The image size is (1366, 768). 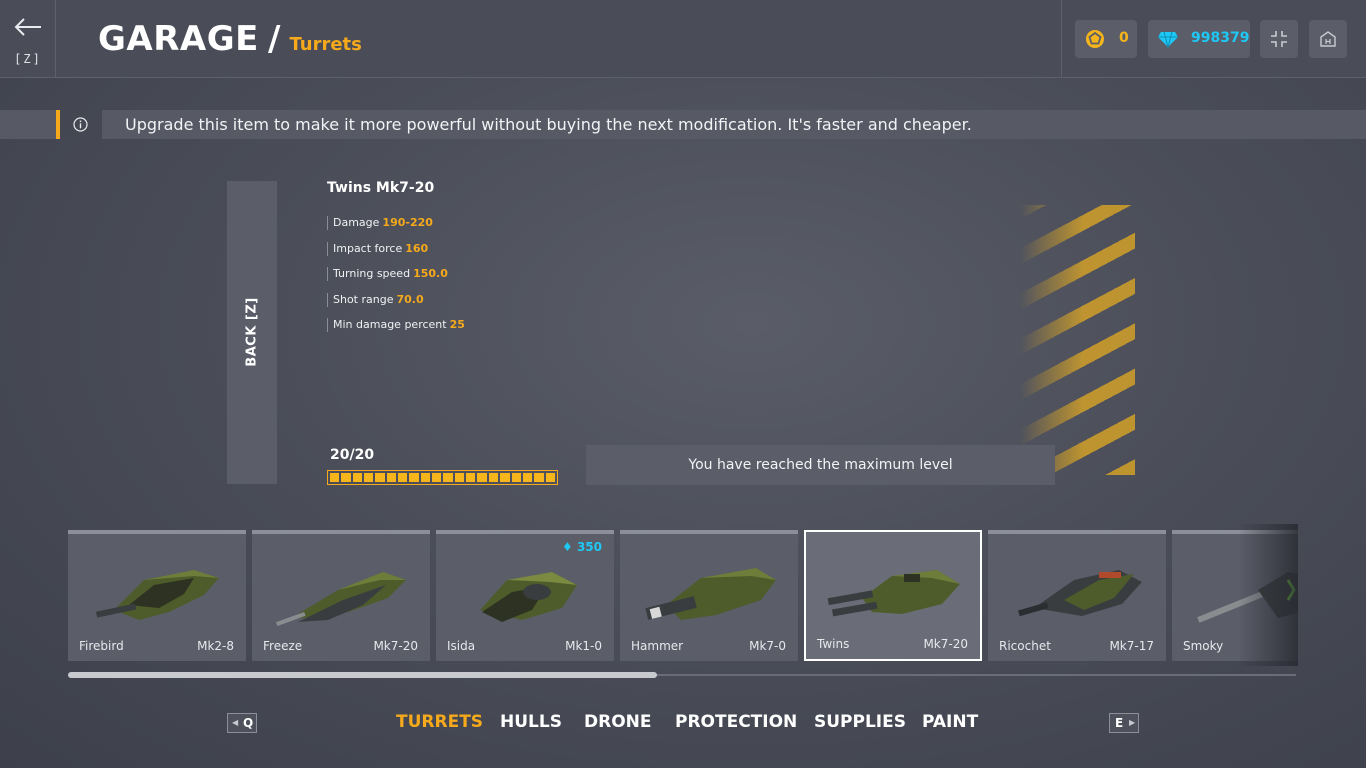 I want to click on coin-icon, so click(x=1095, y=39).